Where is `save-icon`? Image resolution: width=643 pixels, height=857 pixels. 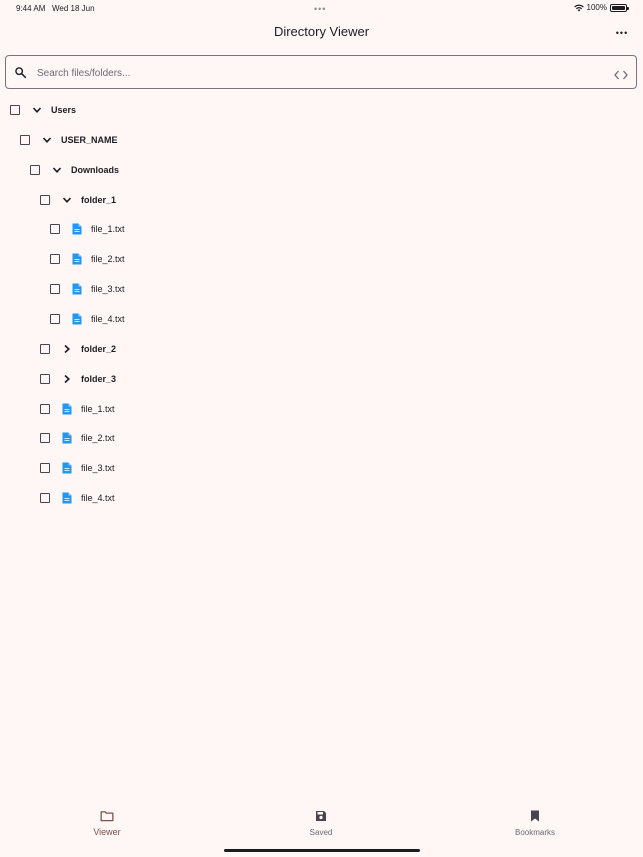
save-icon is located at coordinates (321, 817).